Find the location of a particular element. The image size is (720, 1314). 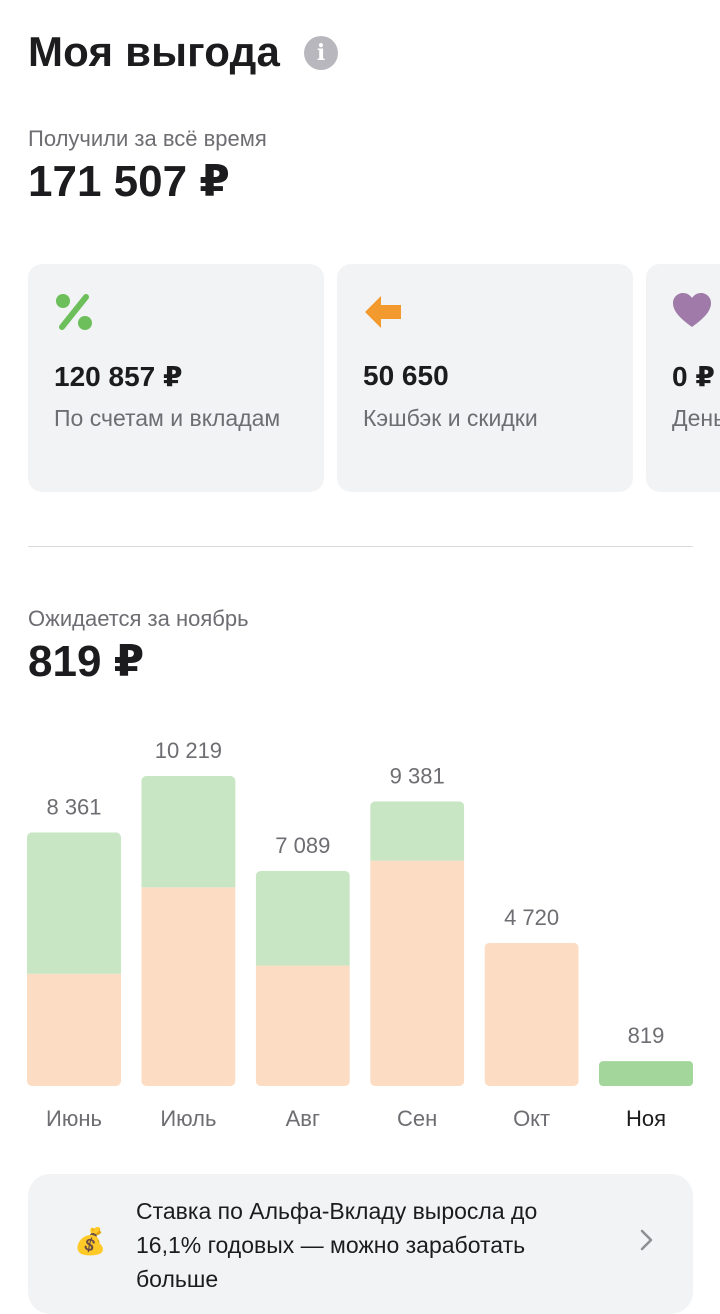

bar-value-label: 4 720 is located at coordinates (531, 917).